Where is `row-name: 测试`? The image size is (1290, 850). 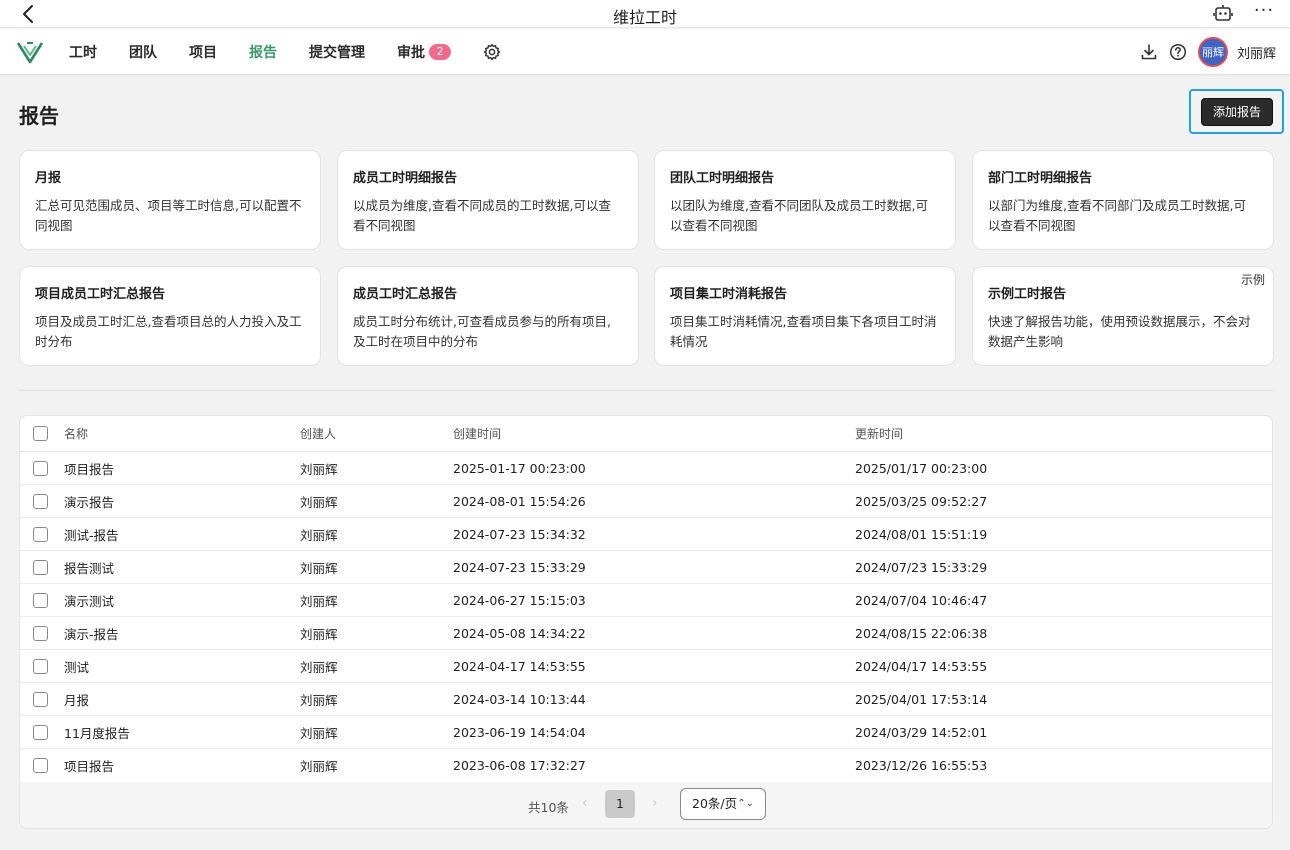
row-name: 测试 is located at coordinates (76, 666).